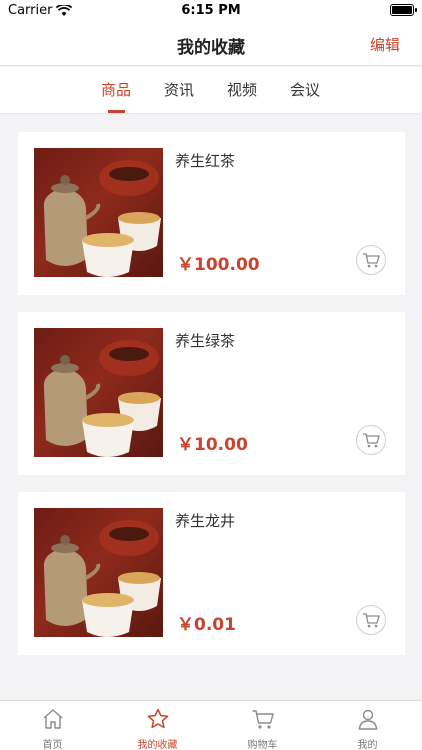 The width and height of the screenshot is (422, 750). I want to click on product-price: ￥10.00, so click(212, 445).